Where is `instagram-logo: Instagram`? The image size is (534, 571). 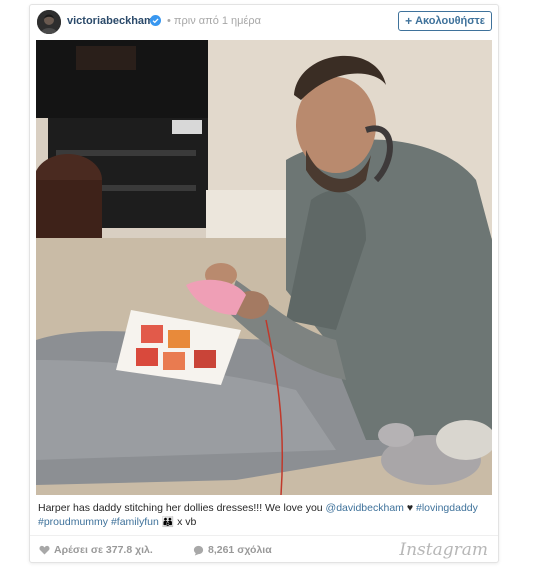
instagram-logo: Instagram is located at coordinates (443, 550).